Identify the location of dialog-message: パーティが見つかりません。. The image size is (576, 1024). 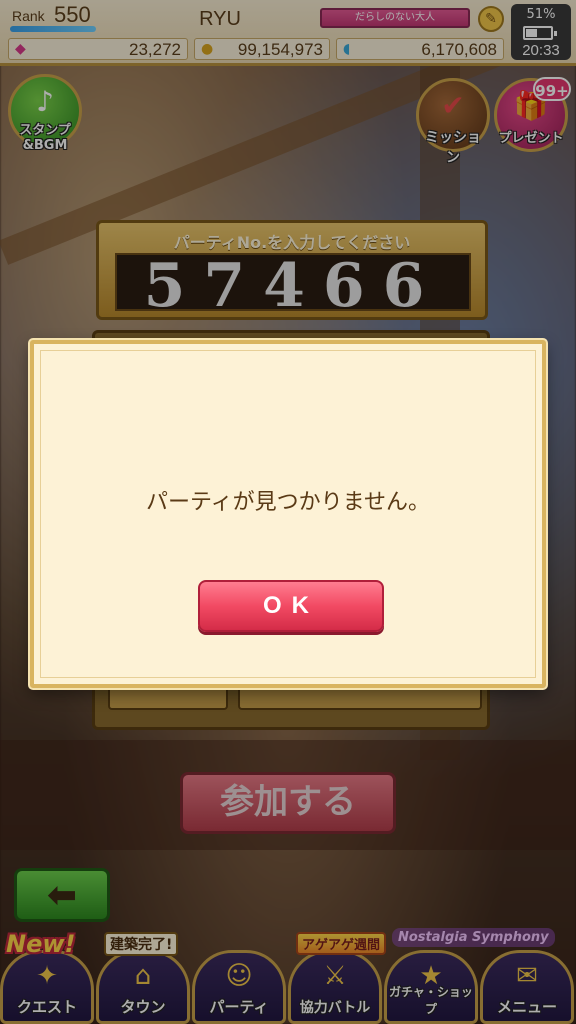
(288, 502).